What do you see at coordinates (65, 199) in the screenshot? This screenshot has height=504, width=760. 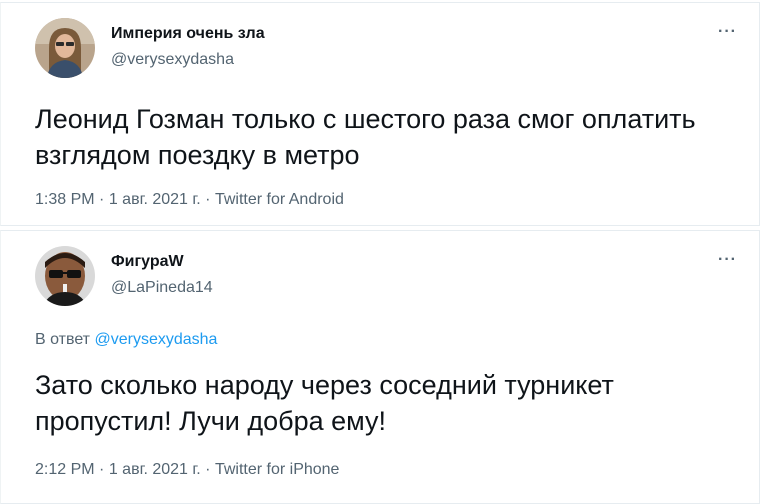 I see `tweet-time-link: 1:38 PM` at bounding box center [65, 199].